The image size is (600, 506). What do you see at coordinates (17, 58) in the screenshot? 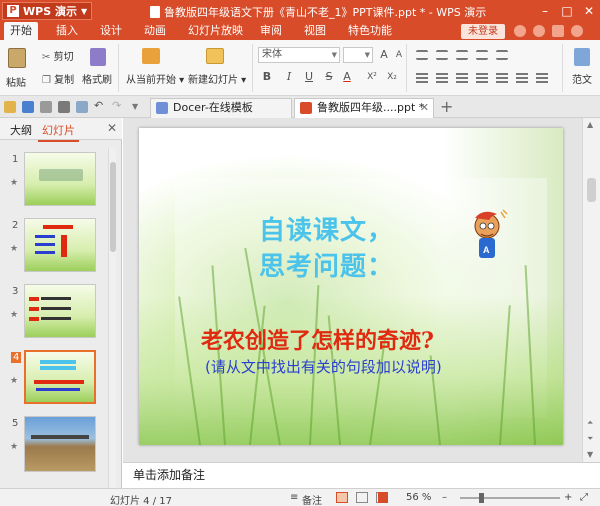
I see `paste-icon` at bounding box center [17, 58].